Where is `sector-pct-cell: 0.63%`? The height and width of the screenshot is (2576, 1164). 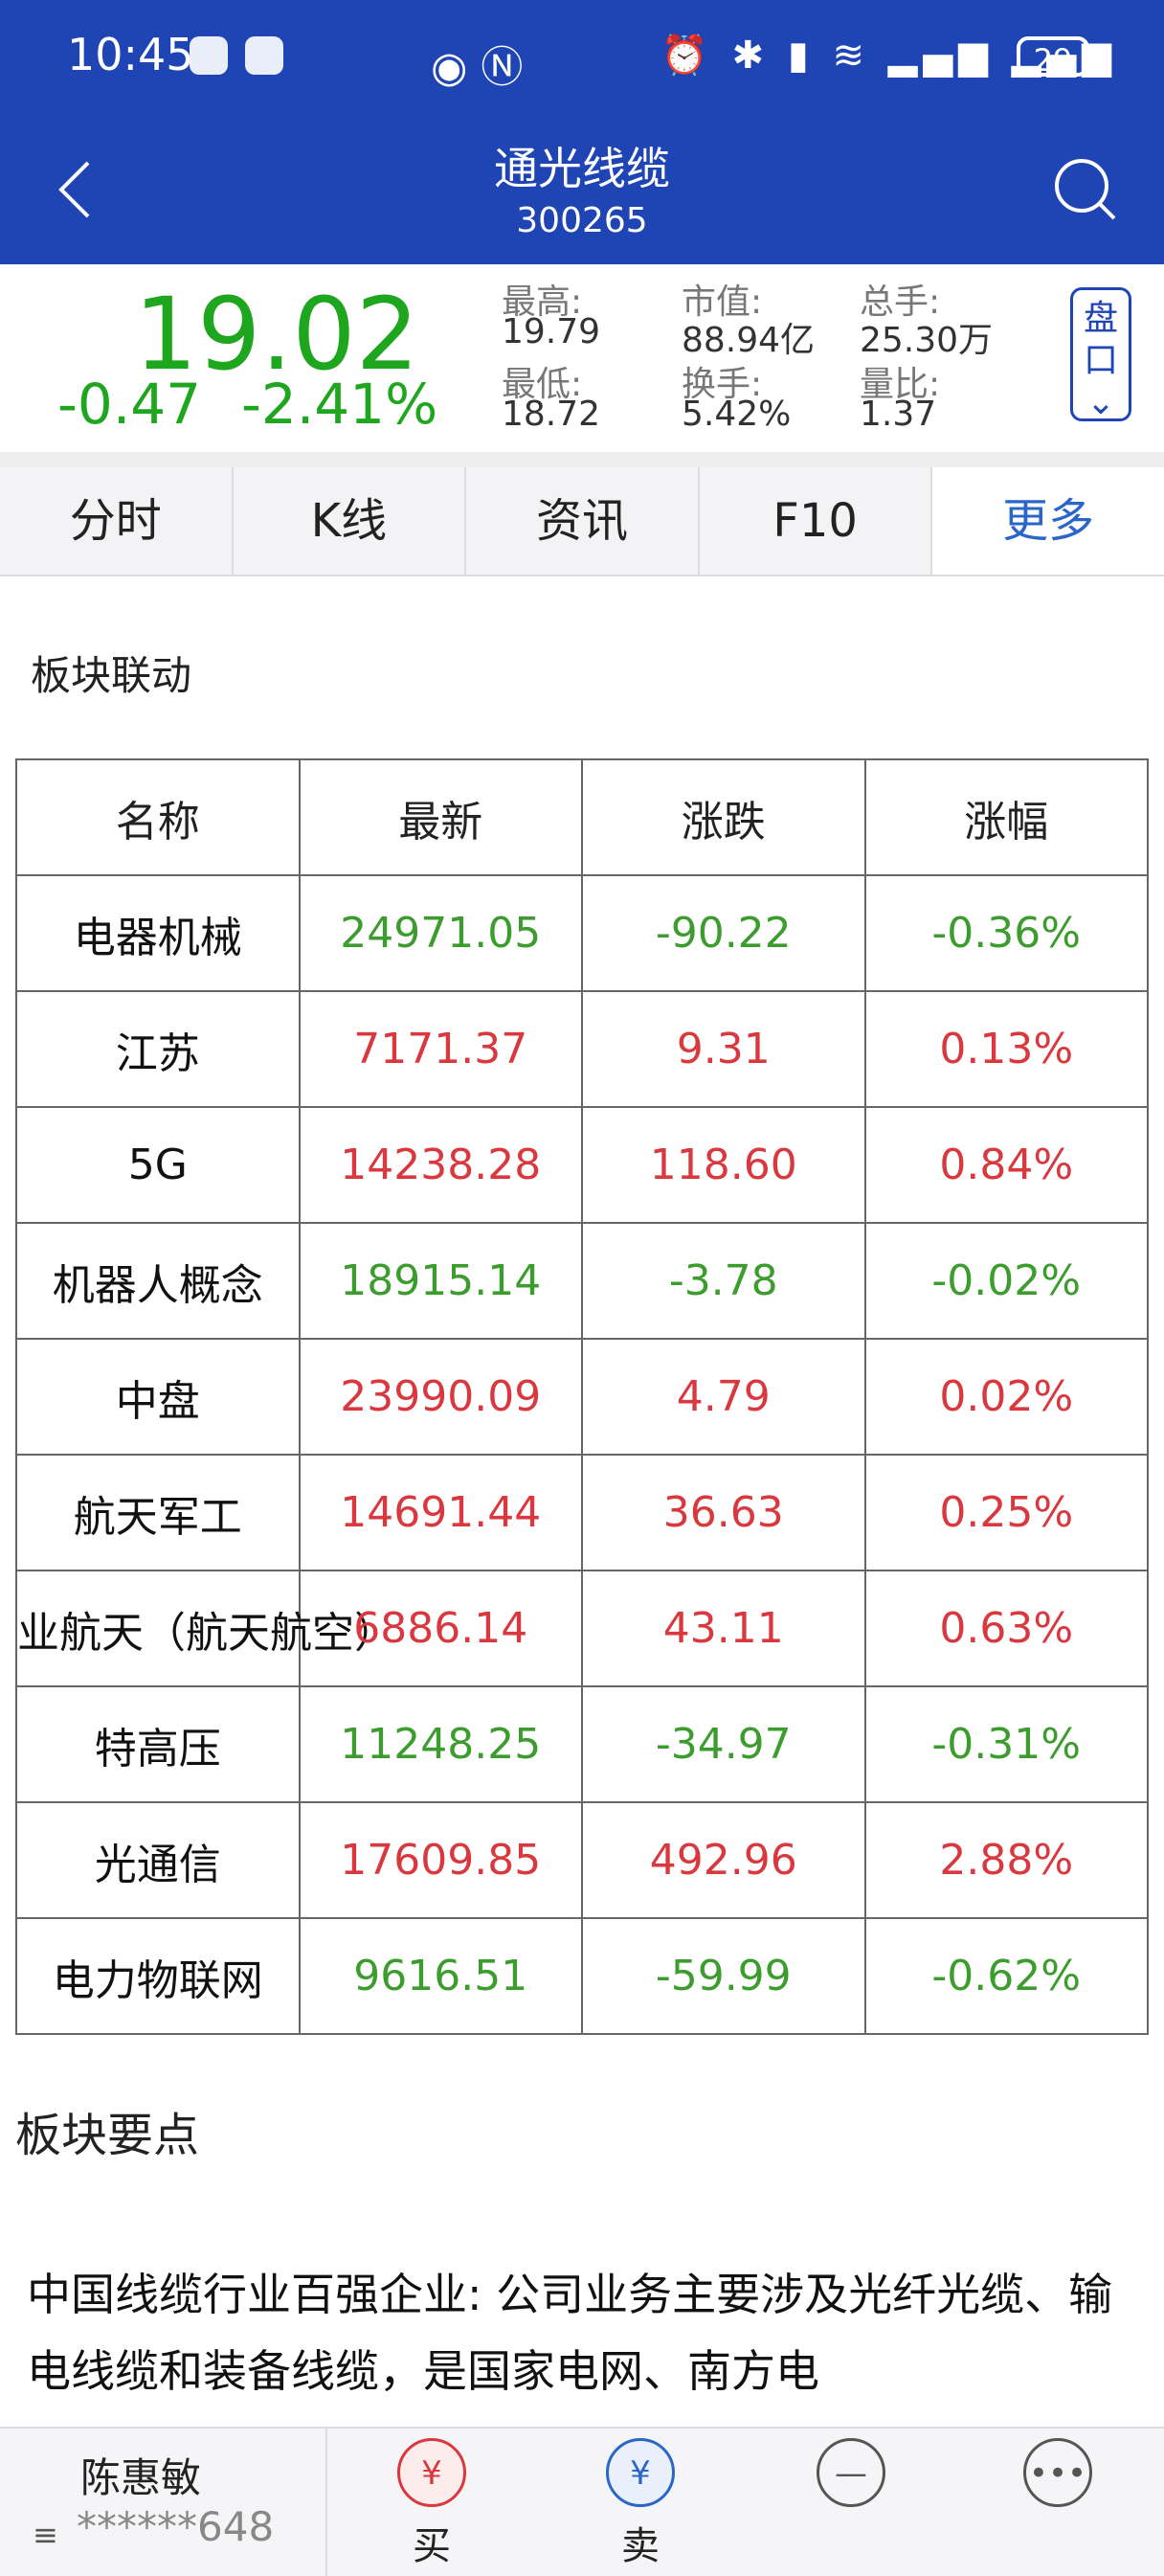
sector-pct-cell: 0.63% is located at coordinates (1006, 1628).